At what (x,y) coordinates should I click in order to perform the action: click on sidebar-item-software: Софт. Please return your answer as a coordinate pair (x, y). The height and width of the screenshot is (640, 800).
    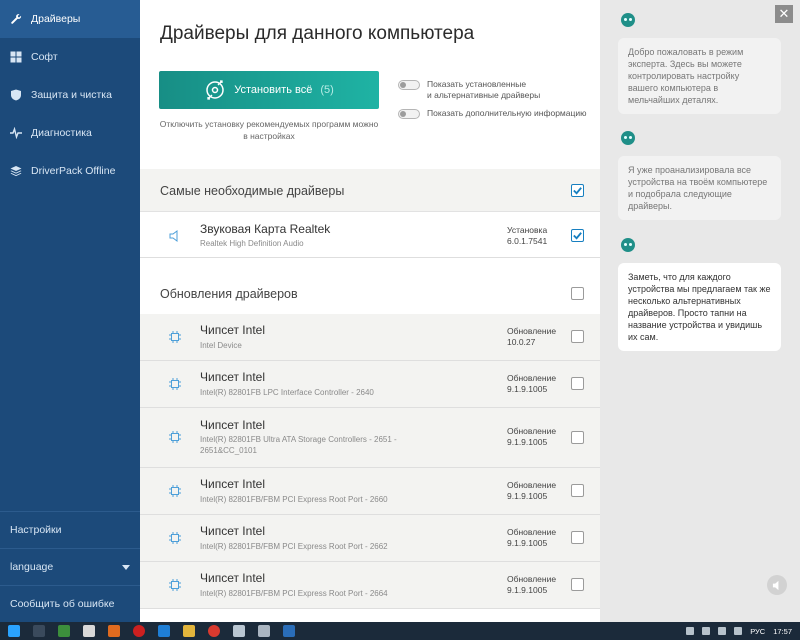
    Looking at the image, I should click on (70, 57).